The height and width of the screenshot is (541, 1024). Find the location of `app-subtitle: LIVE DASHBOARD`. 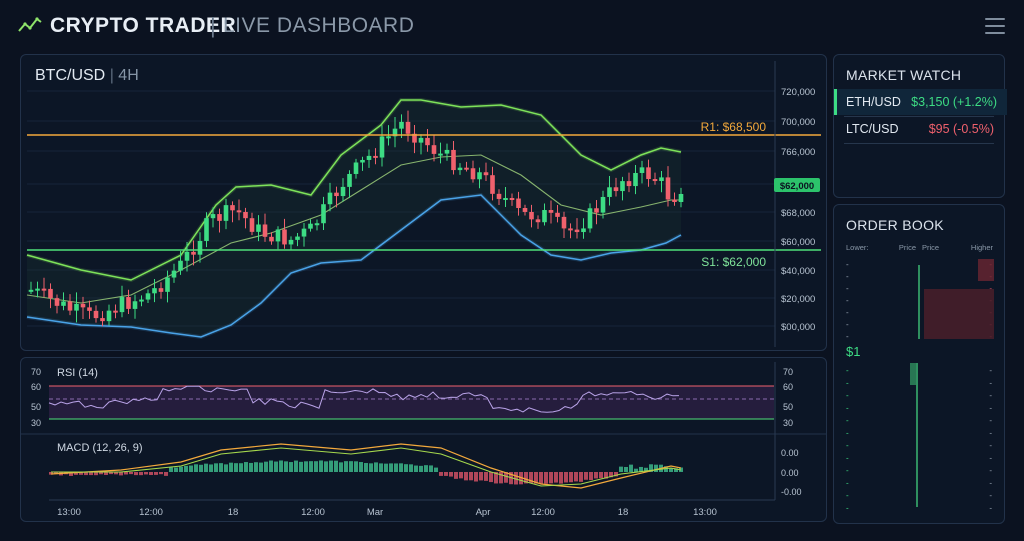

app-subtitle: LIVE DASHBOARD is located at coordinates (319, 25).